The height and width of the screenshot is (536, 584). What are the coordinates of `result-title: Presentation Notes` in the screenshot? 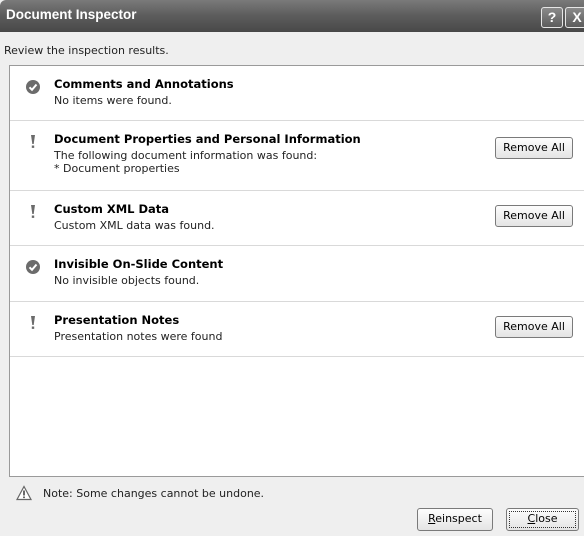 It's located at (117, 320).